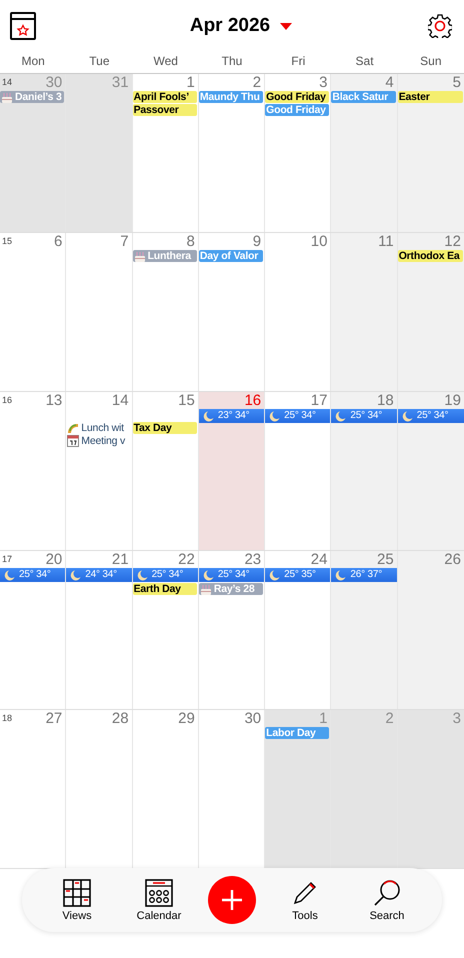  Describe the element at coordinates (159, 900) in the screenshot. I see `calendar-button: Calendar` at that location.